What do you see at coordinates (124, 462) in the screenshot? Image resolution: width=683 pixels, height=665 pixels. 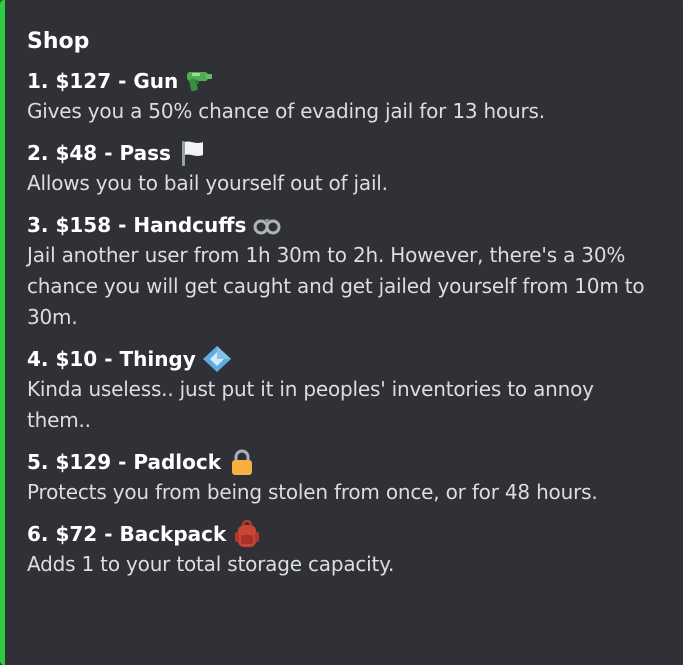 I see `item-name: 5. $129 - Padlock` at bounding box center [124, 462].